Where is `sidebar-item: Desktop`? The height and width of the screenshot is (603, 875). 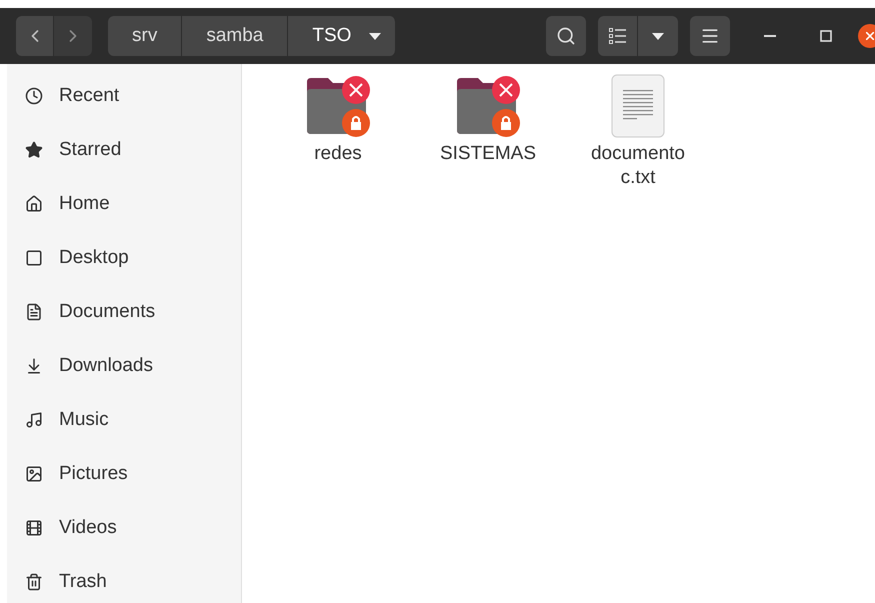
sidebar-item: Desktop is located at coordinates (124, 258).